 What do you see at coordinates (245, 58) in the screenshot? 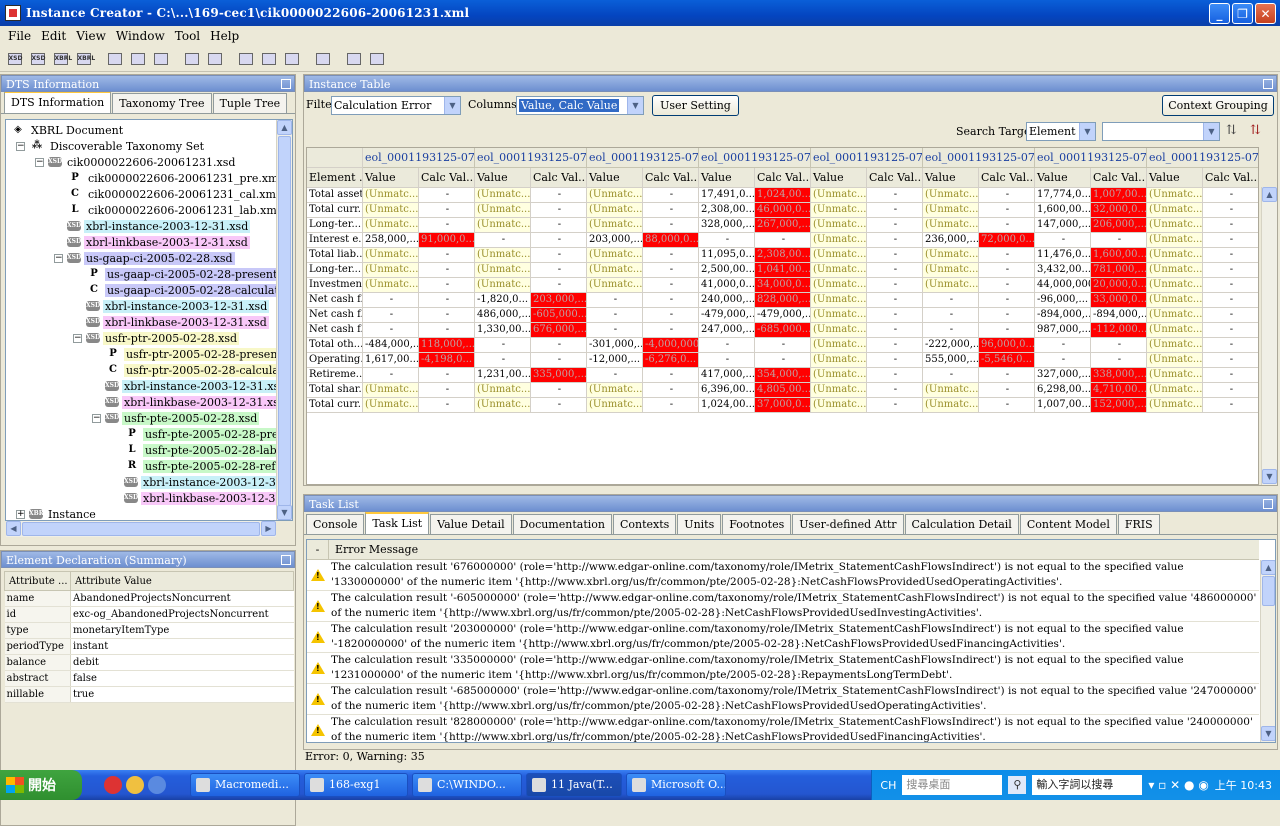
I see `add-element-button` at bounding box center [245, 58].